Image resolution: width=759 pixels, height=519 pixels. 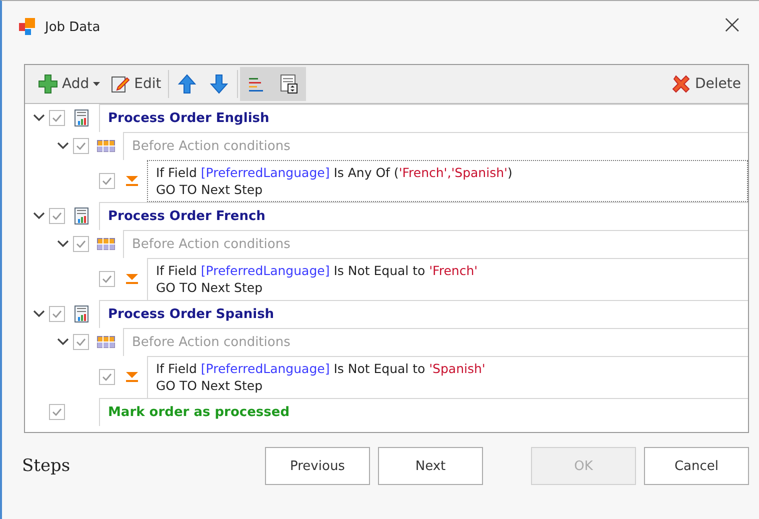 I want to click on arrow-down-icon, so click(x=219, y=84).